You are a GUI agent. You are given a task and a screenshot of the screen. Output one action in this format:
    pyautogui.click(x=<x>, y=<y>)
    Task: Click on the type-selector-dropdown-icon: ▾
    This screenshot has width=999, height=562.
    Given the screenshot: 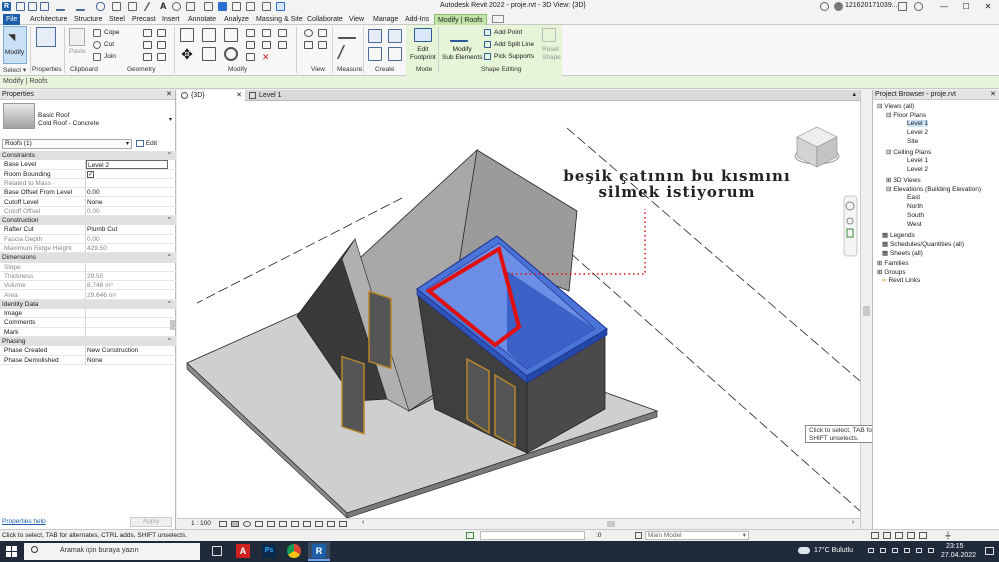 What is the action you would take?
    pyautogui.click(x=170, y=119)
    